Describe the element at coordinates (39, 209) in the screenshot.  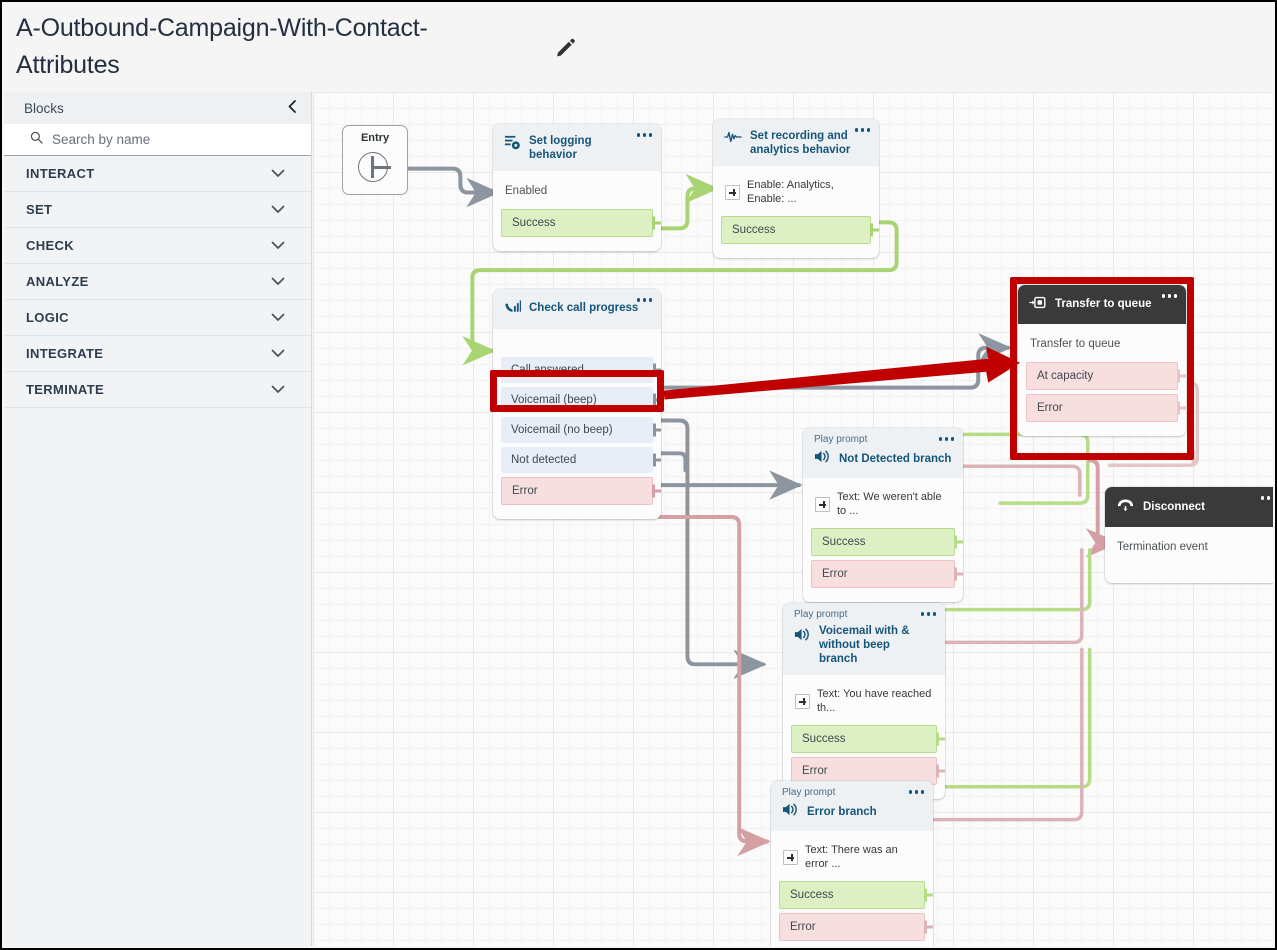
I see `sidebar-item-label: SET` at that location.